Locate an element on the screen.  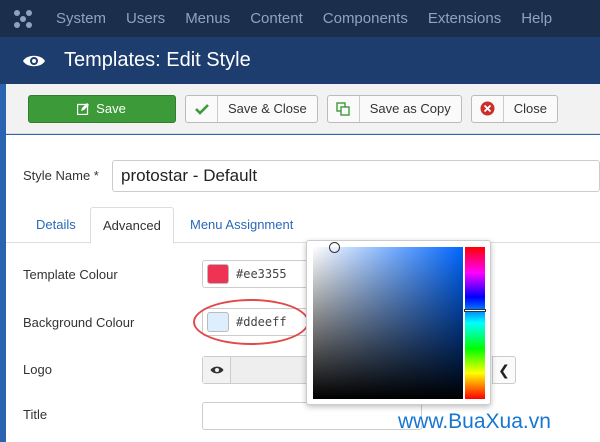
template-colour-swatch is located at coordinates (218, 274).